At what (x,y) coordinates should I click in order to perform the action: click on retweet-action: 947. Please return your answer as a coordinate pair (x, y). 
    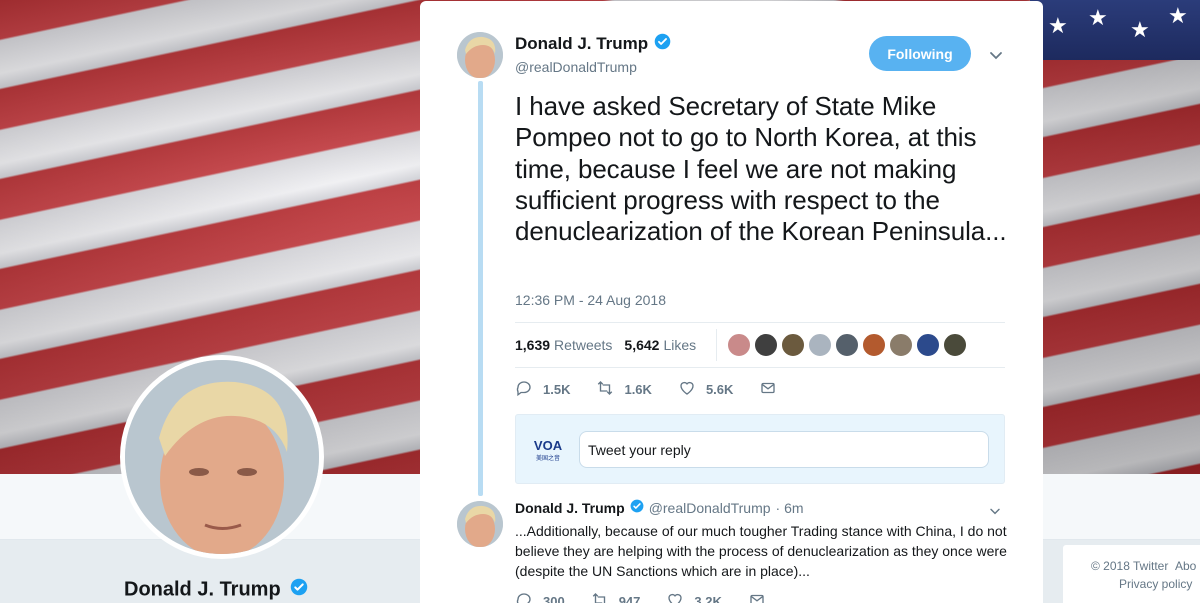
    Looking at the image, I should click on (616, 597).